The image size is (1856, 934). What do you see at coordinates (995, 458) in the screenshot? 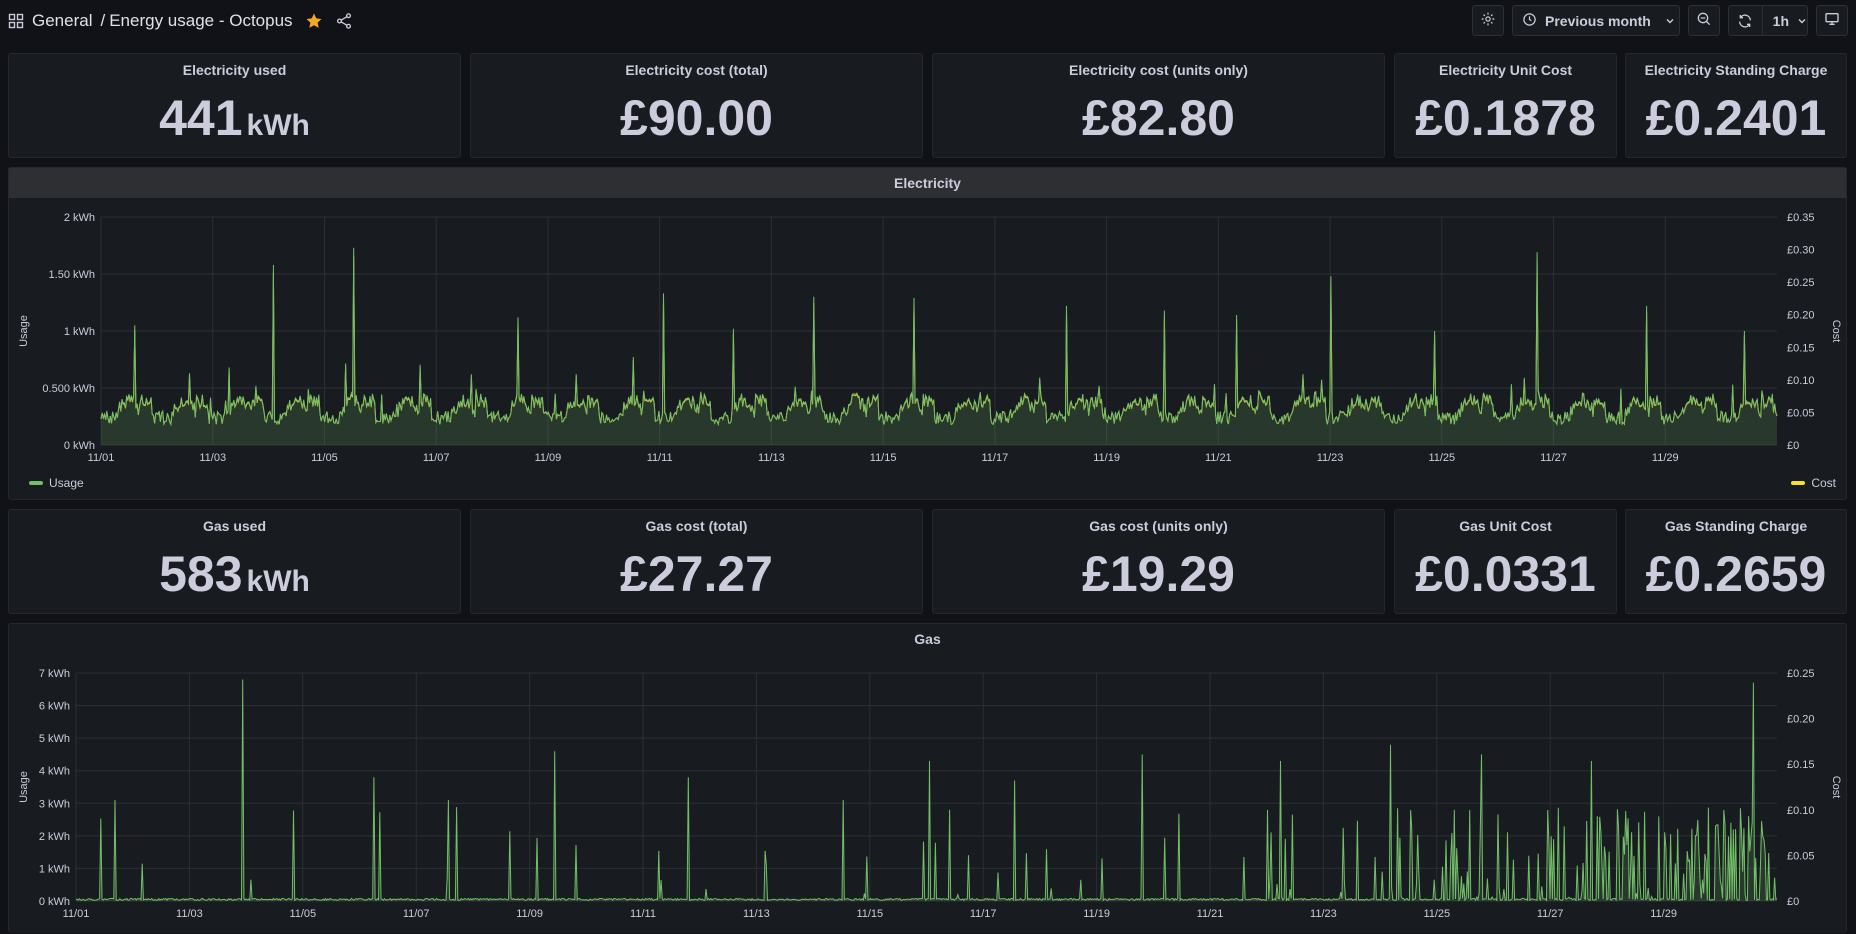
I see `x-tick-label: 11/17` at bounding box center [995, 458].